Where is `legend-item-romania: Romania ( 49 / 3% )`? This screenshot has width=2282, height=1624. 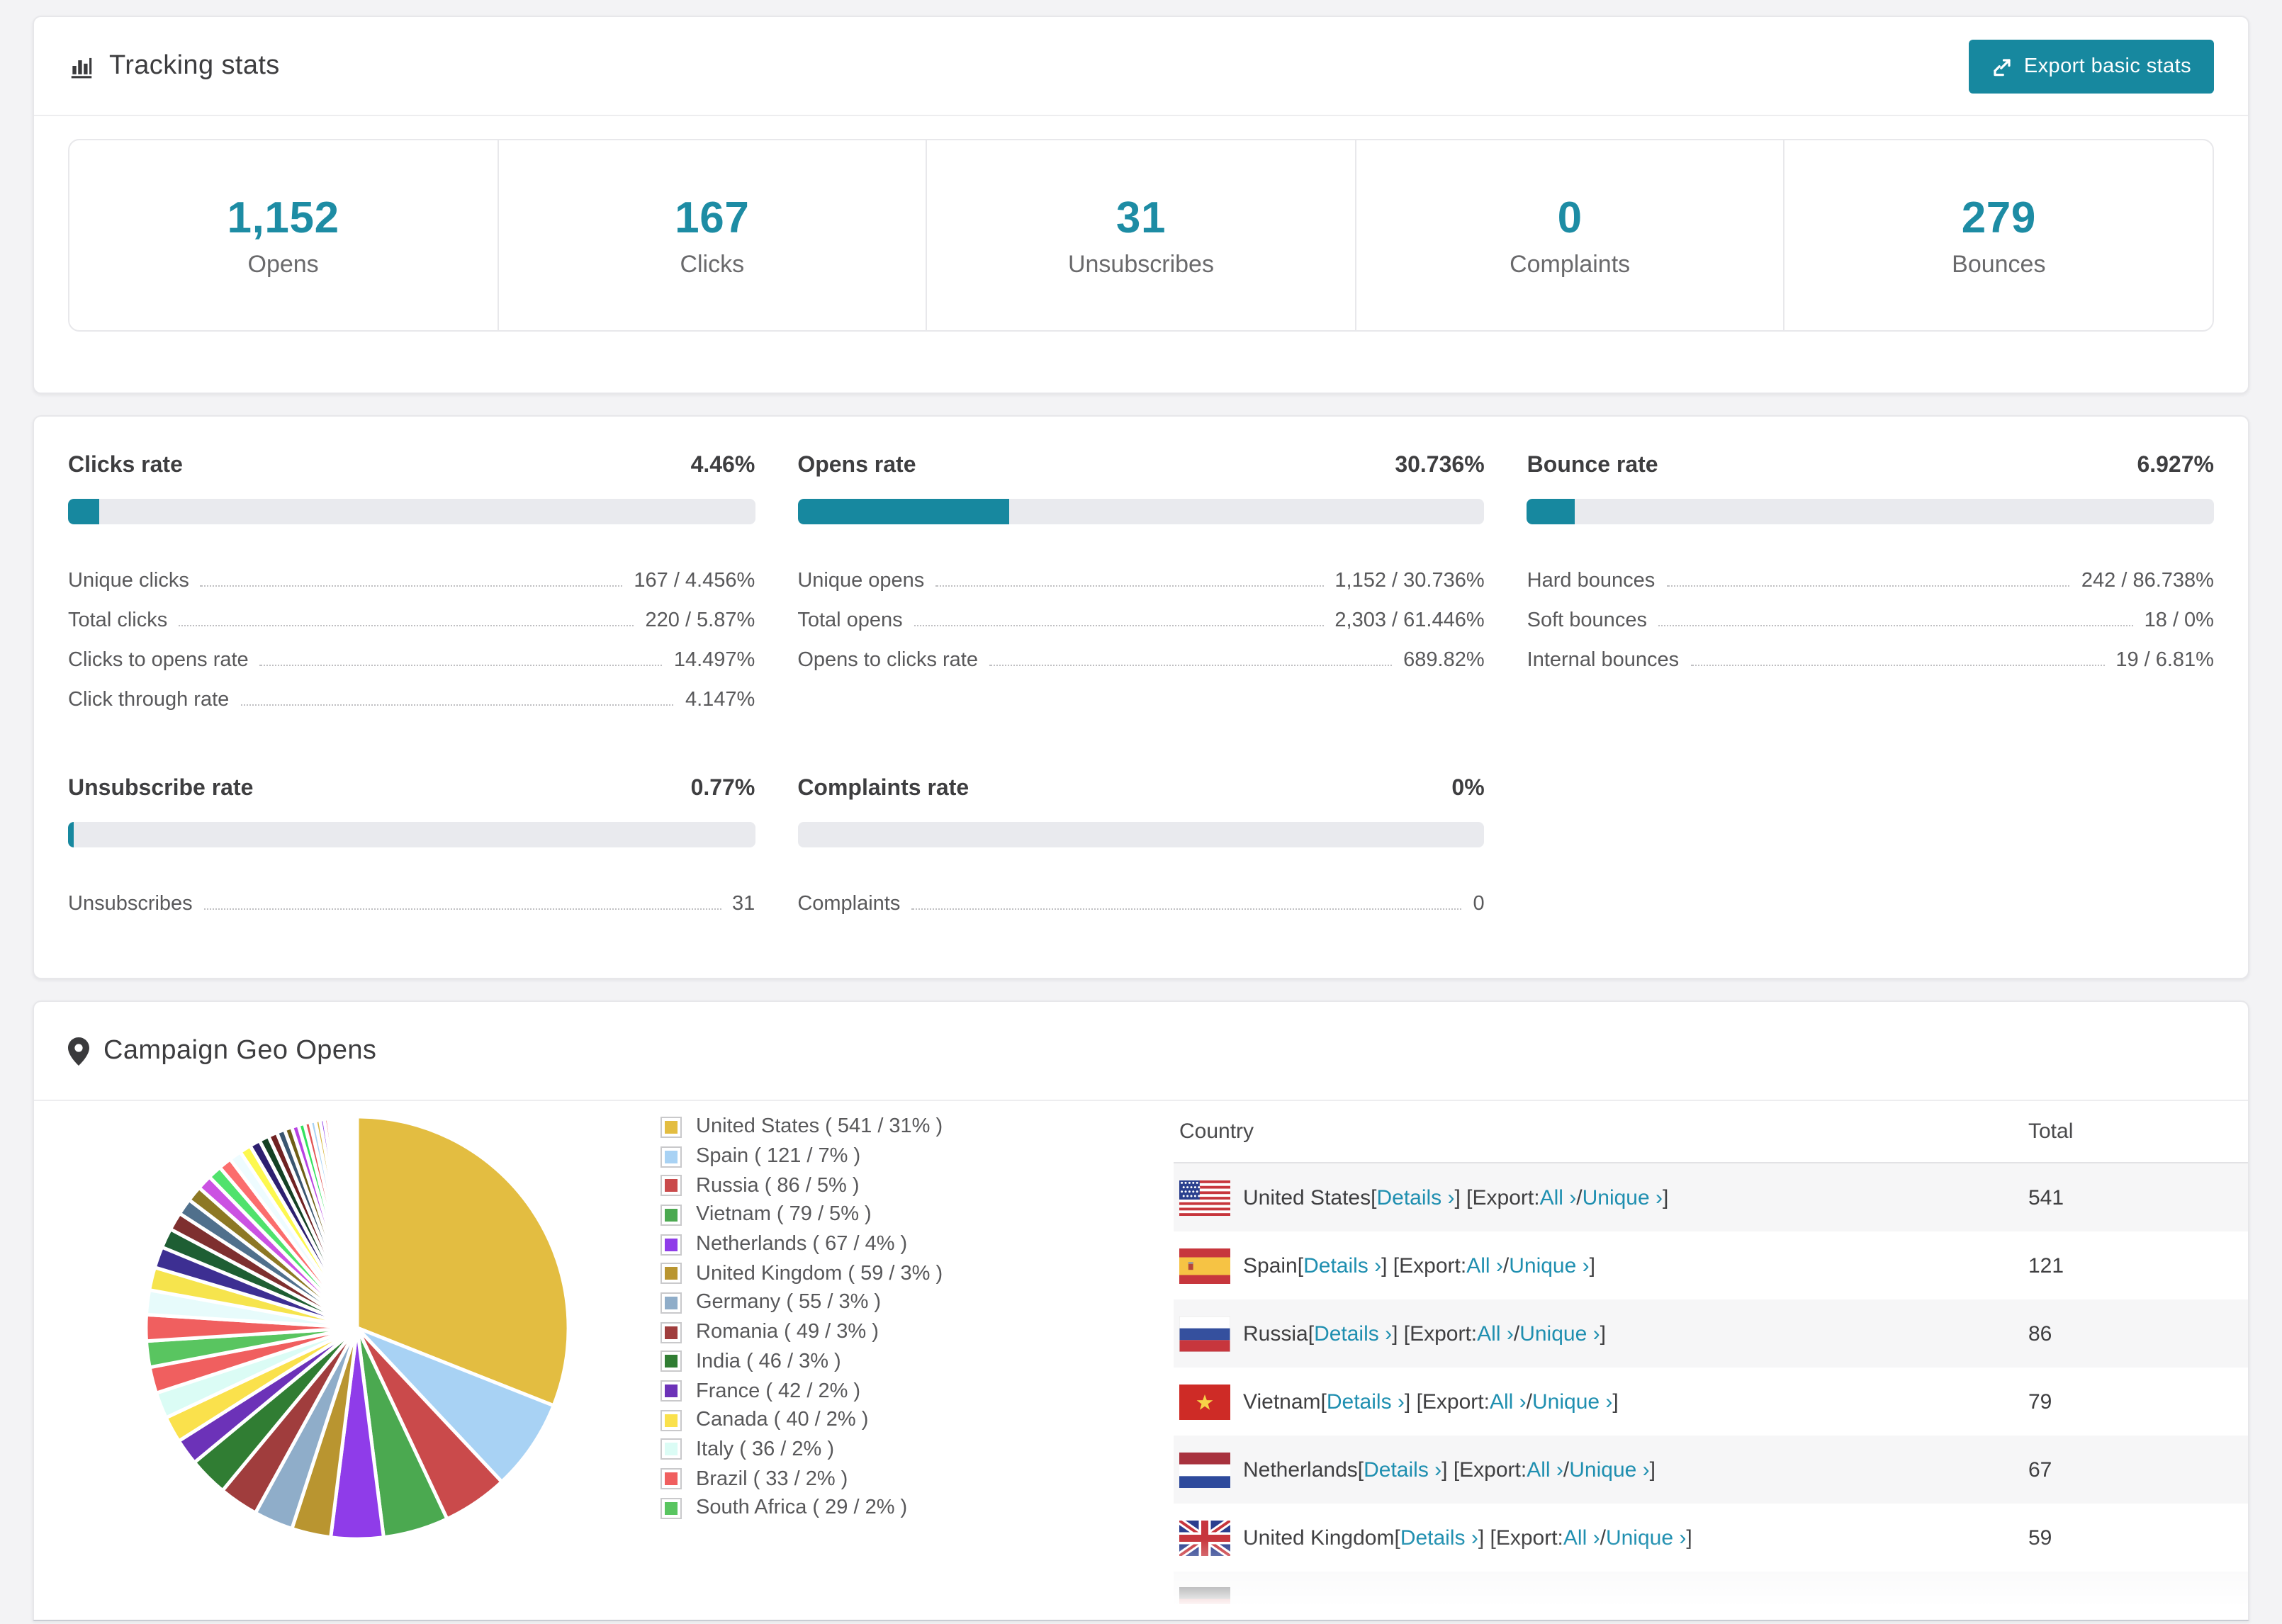 legend-item-romania: Romania ( 49 / 3% ) is located at coordinates (802, 1333).